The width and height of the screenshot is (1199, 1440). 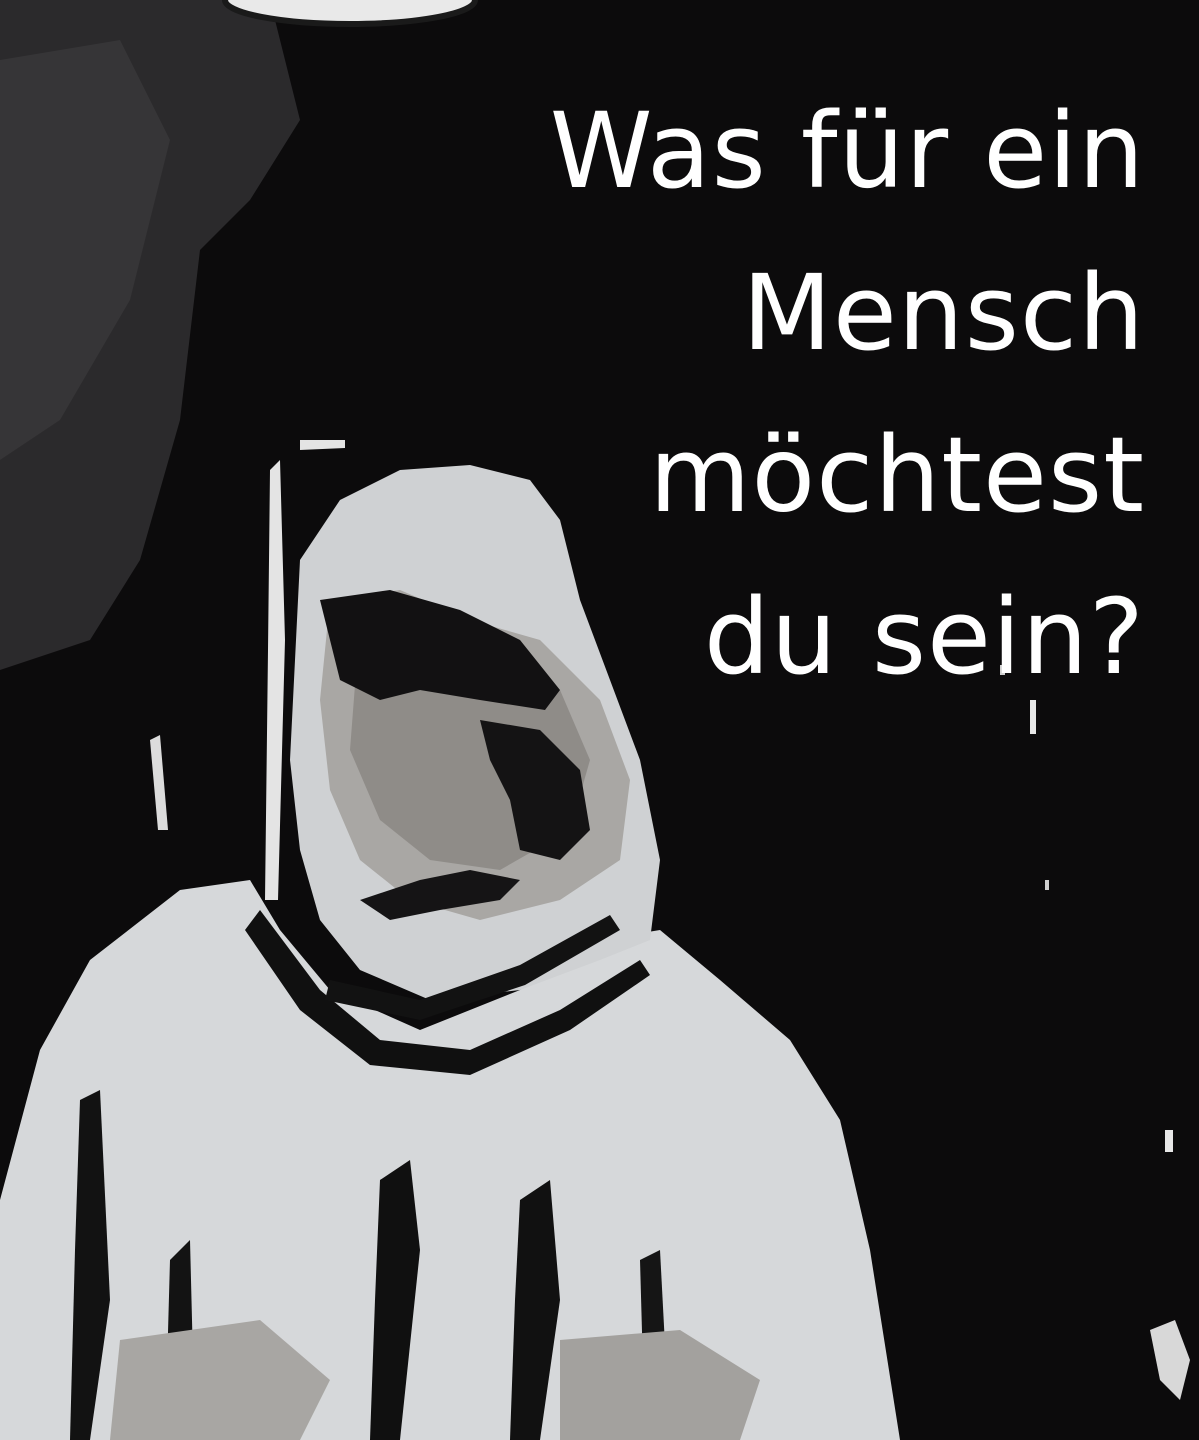 I want to click on headline-line-2: Mensch, so click(x=943, y=313).